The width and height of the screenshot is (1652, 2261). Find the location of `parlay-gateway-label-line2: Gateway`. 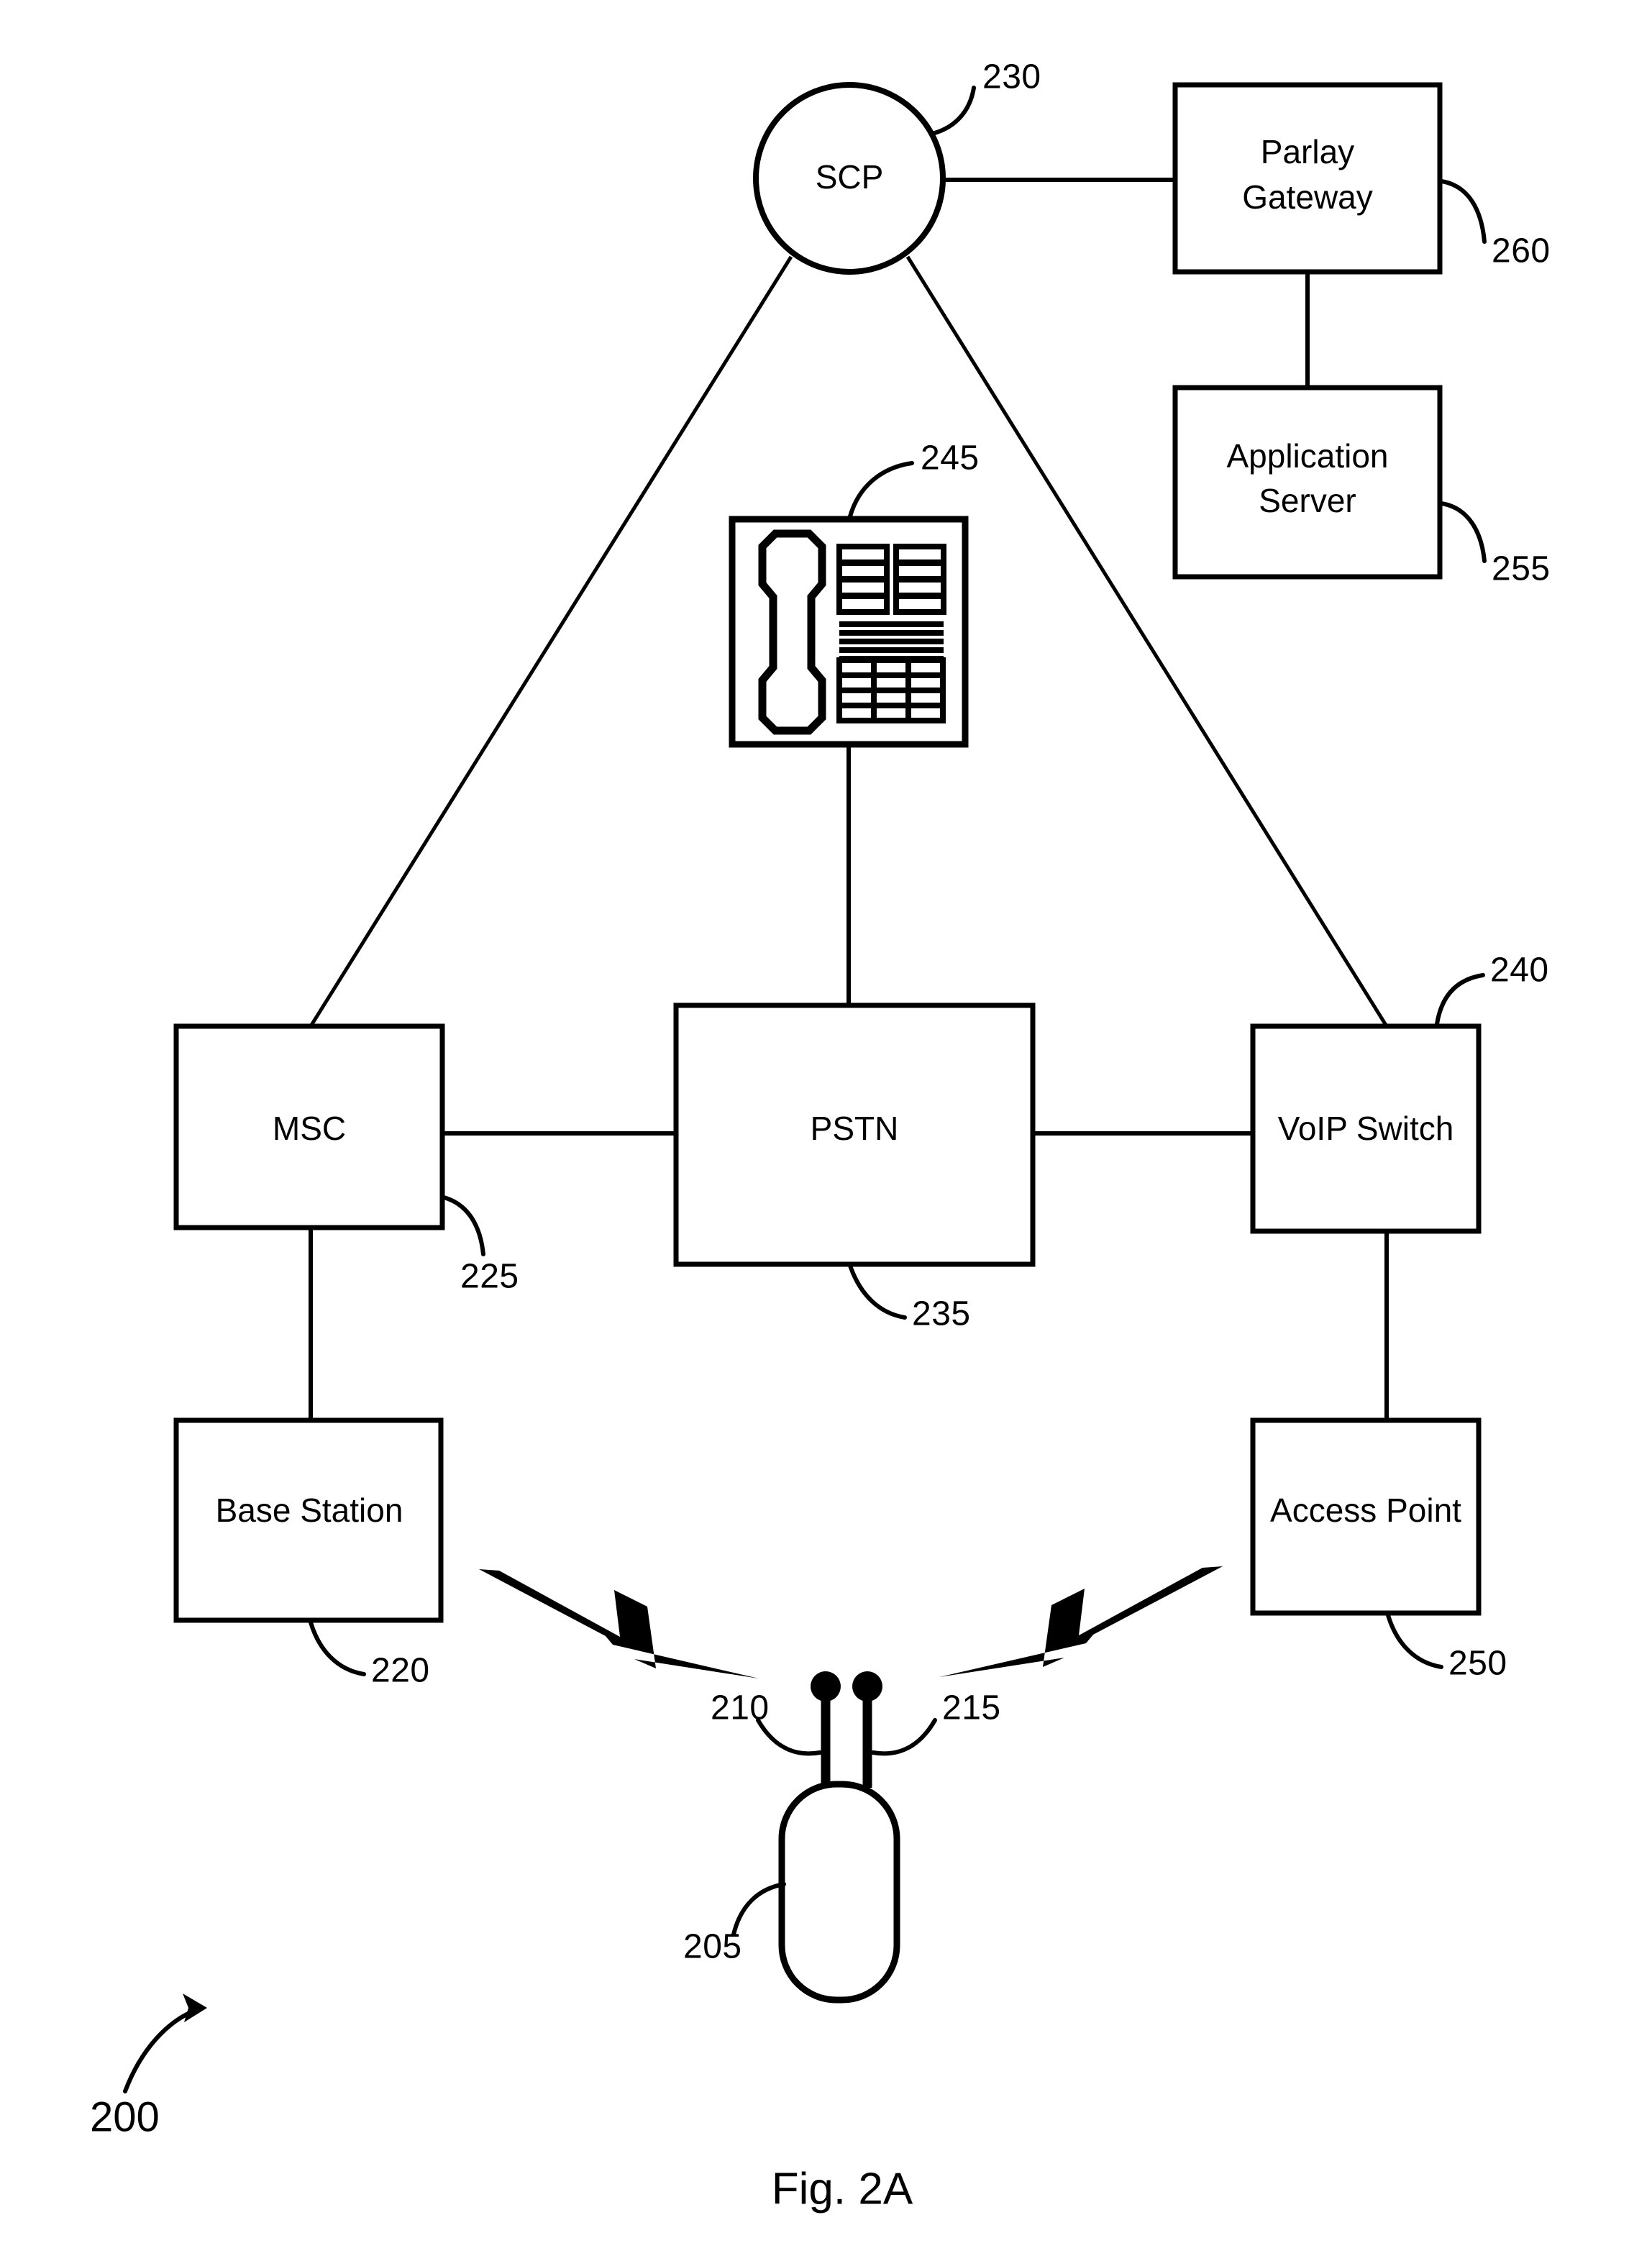

parlay-gateway-label-line2: Gateway is located at coordinates (1307, 197).